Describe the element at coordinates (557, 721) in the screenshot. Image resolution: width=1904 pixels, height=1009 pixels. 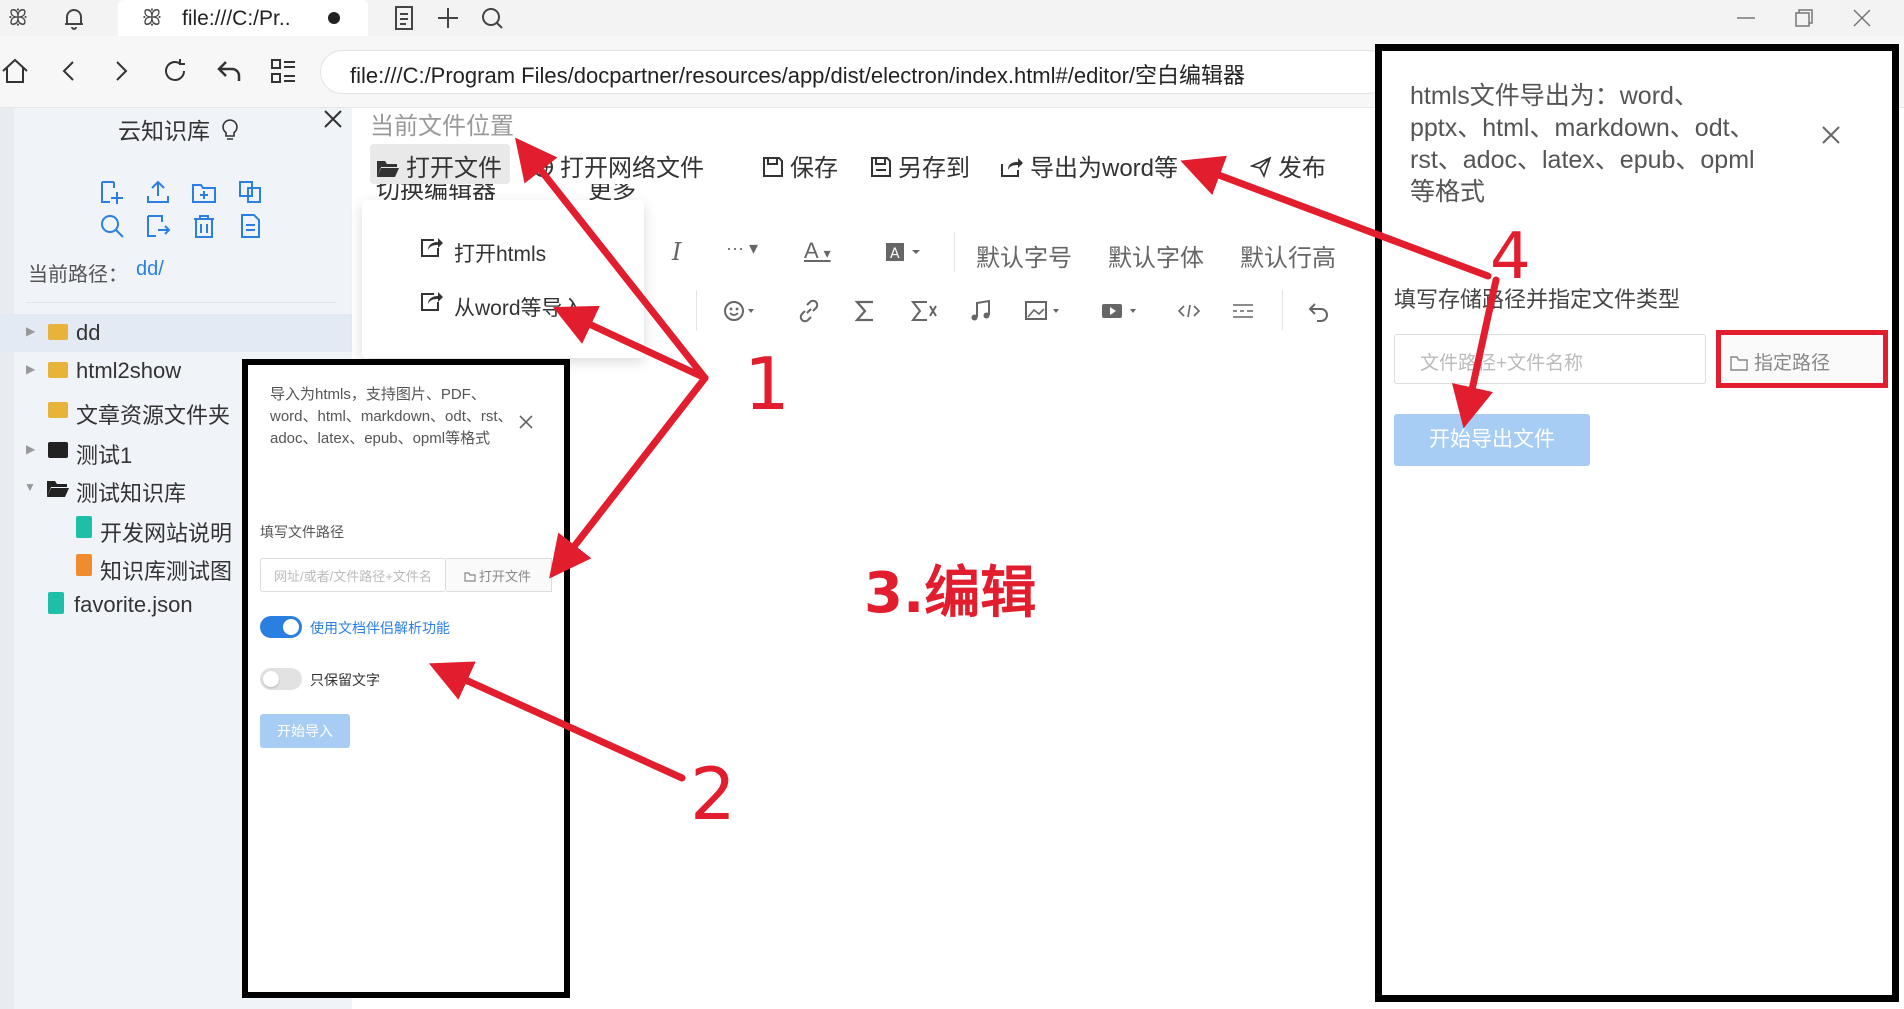
I see `arrow-to-toggles` at that location.